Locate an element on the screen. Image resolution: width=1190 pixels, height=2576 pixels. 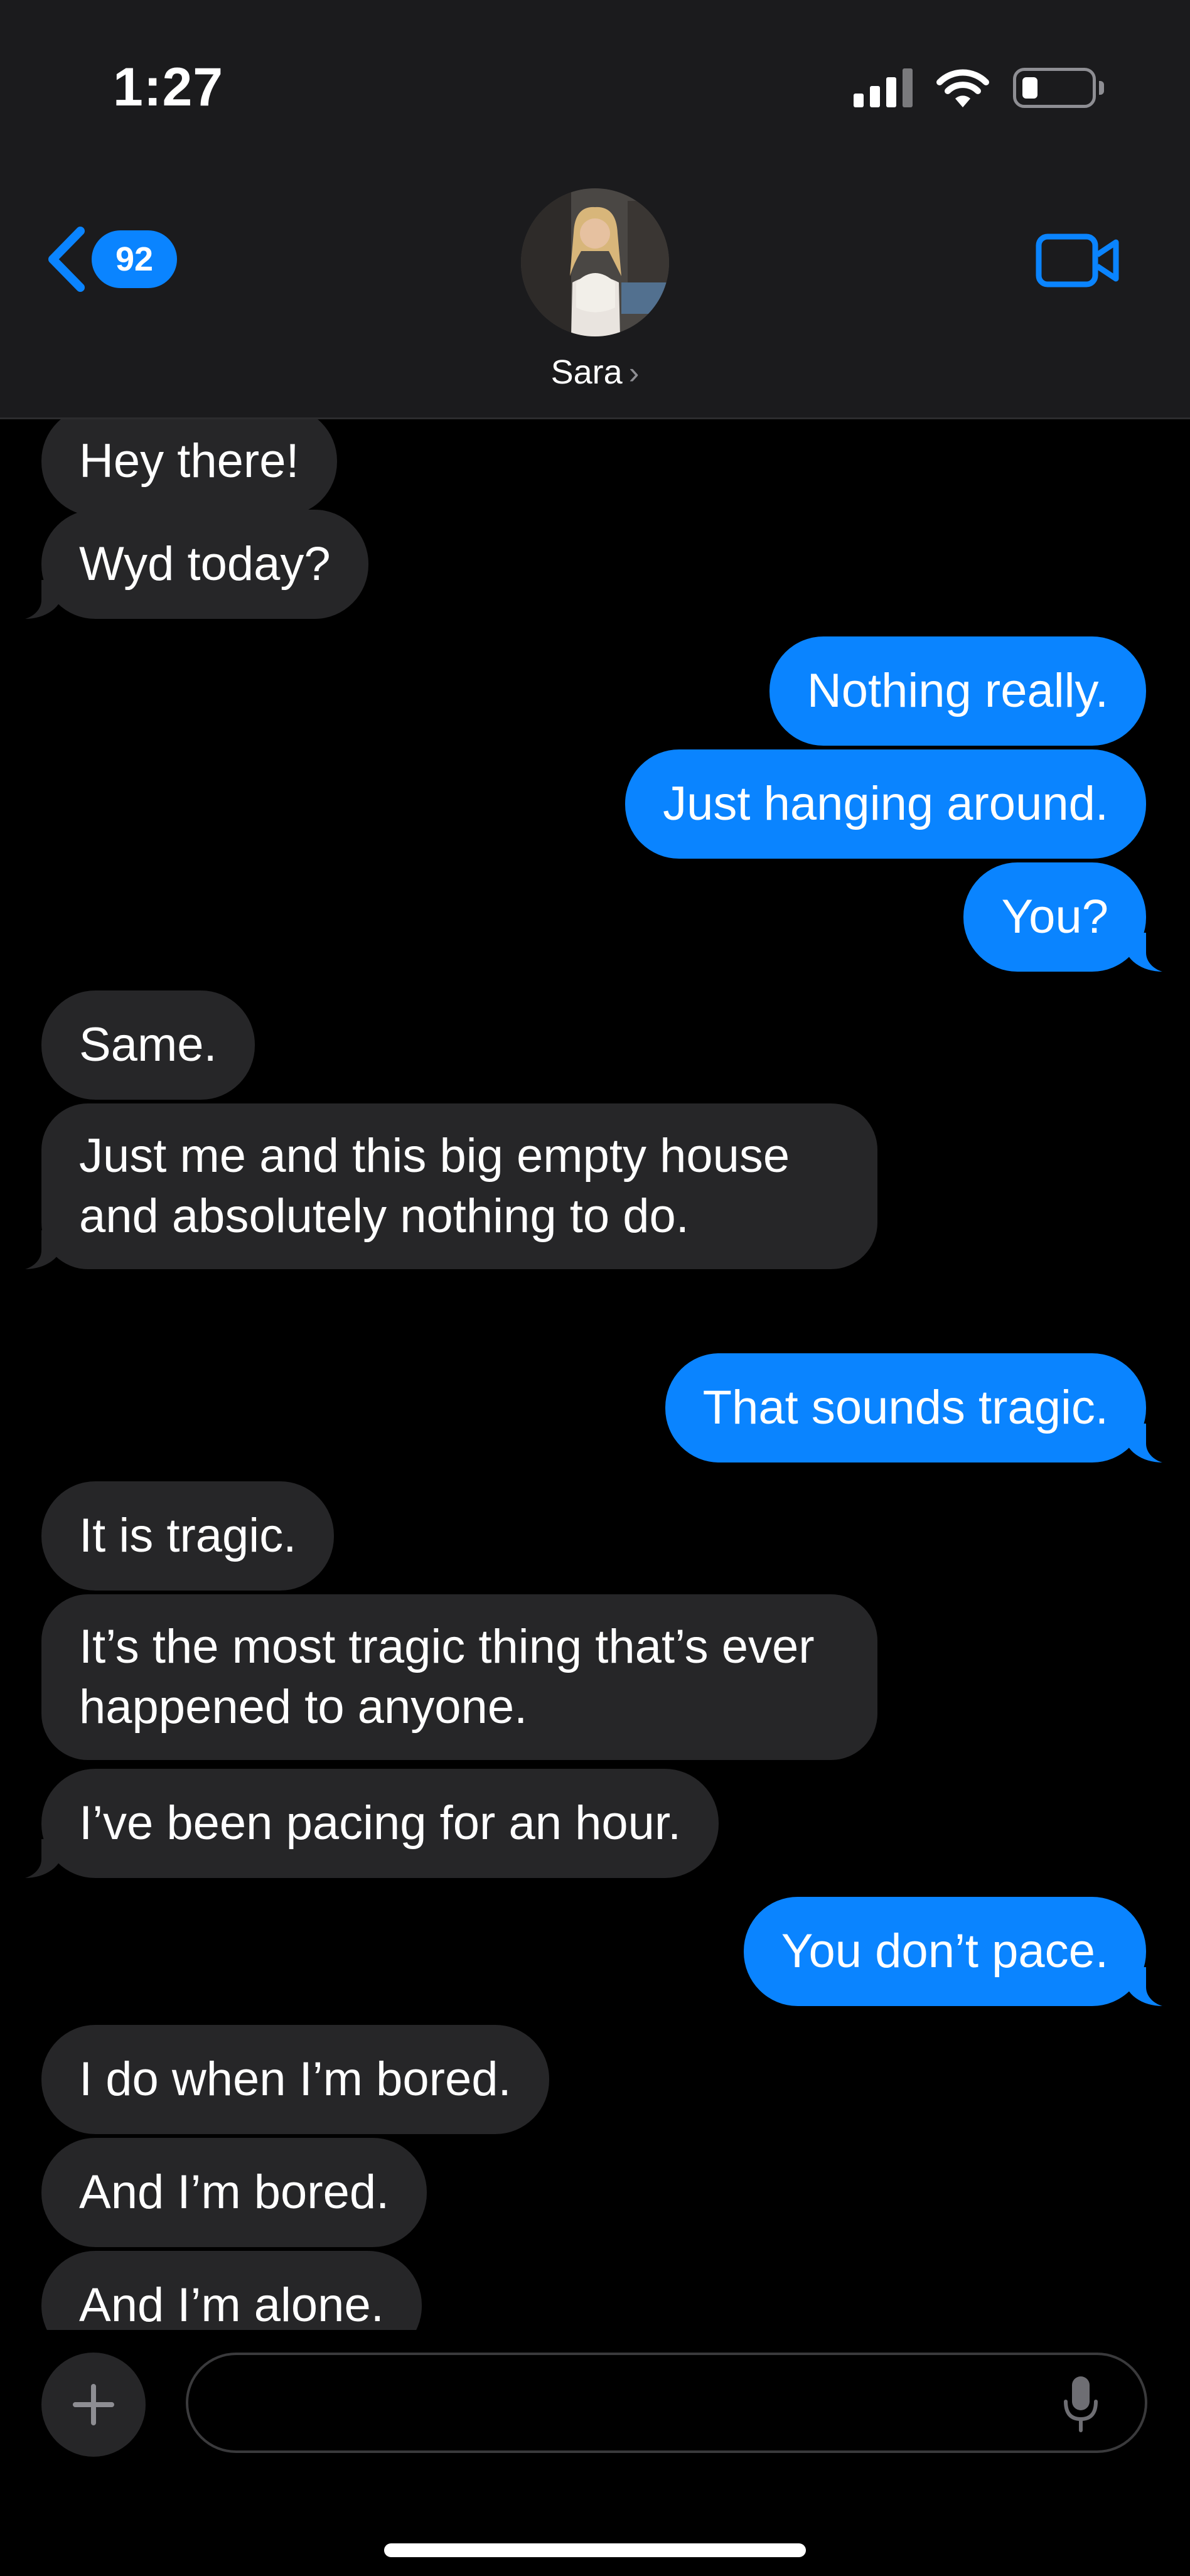
video-call-button is located at coordinates (1078, 262).